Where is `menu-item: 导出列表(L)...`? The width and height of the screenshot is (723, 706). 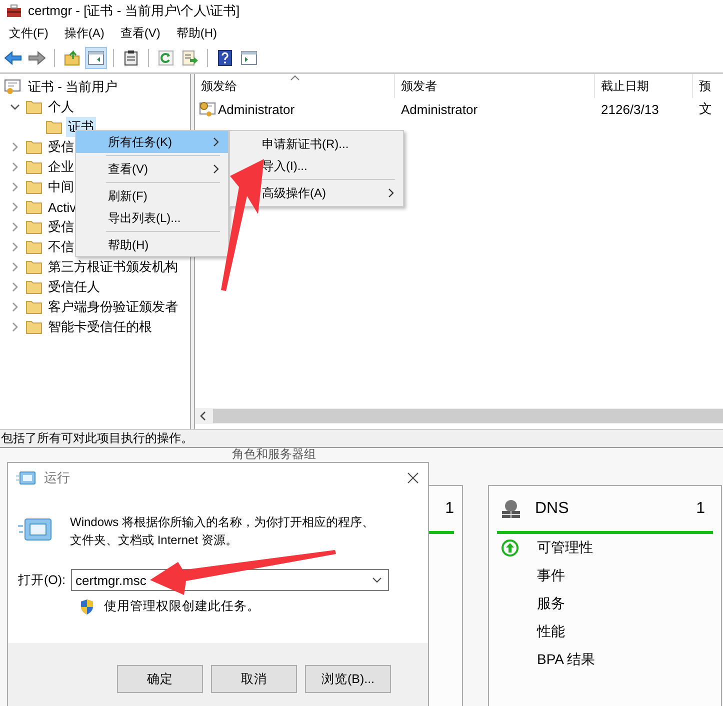
menu-item: 导出列表(L)... is located at coordinates (152, 218).